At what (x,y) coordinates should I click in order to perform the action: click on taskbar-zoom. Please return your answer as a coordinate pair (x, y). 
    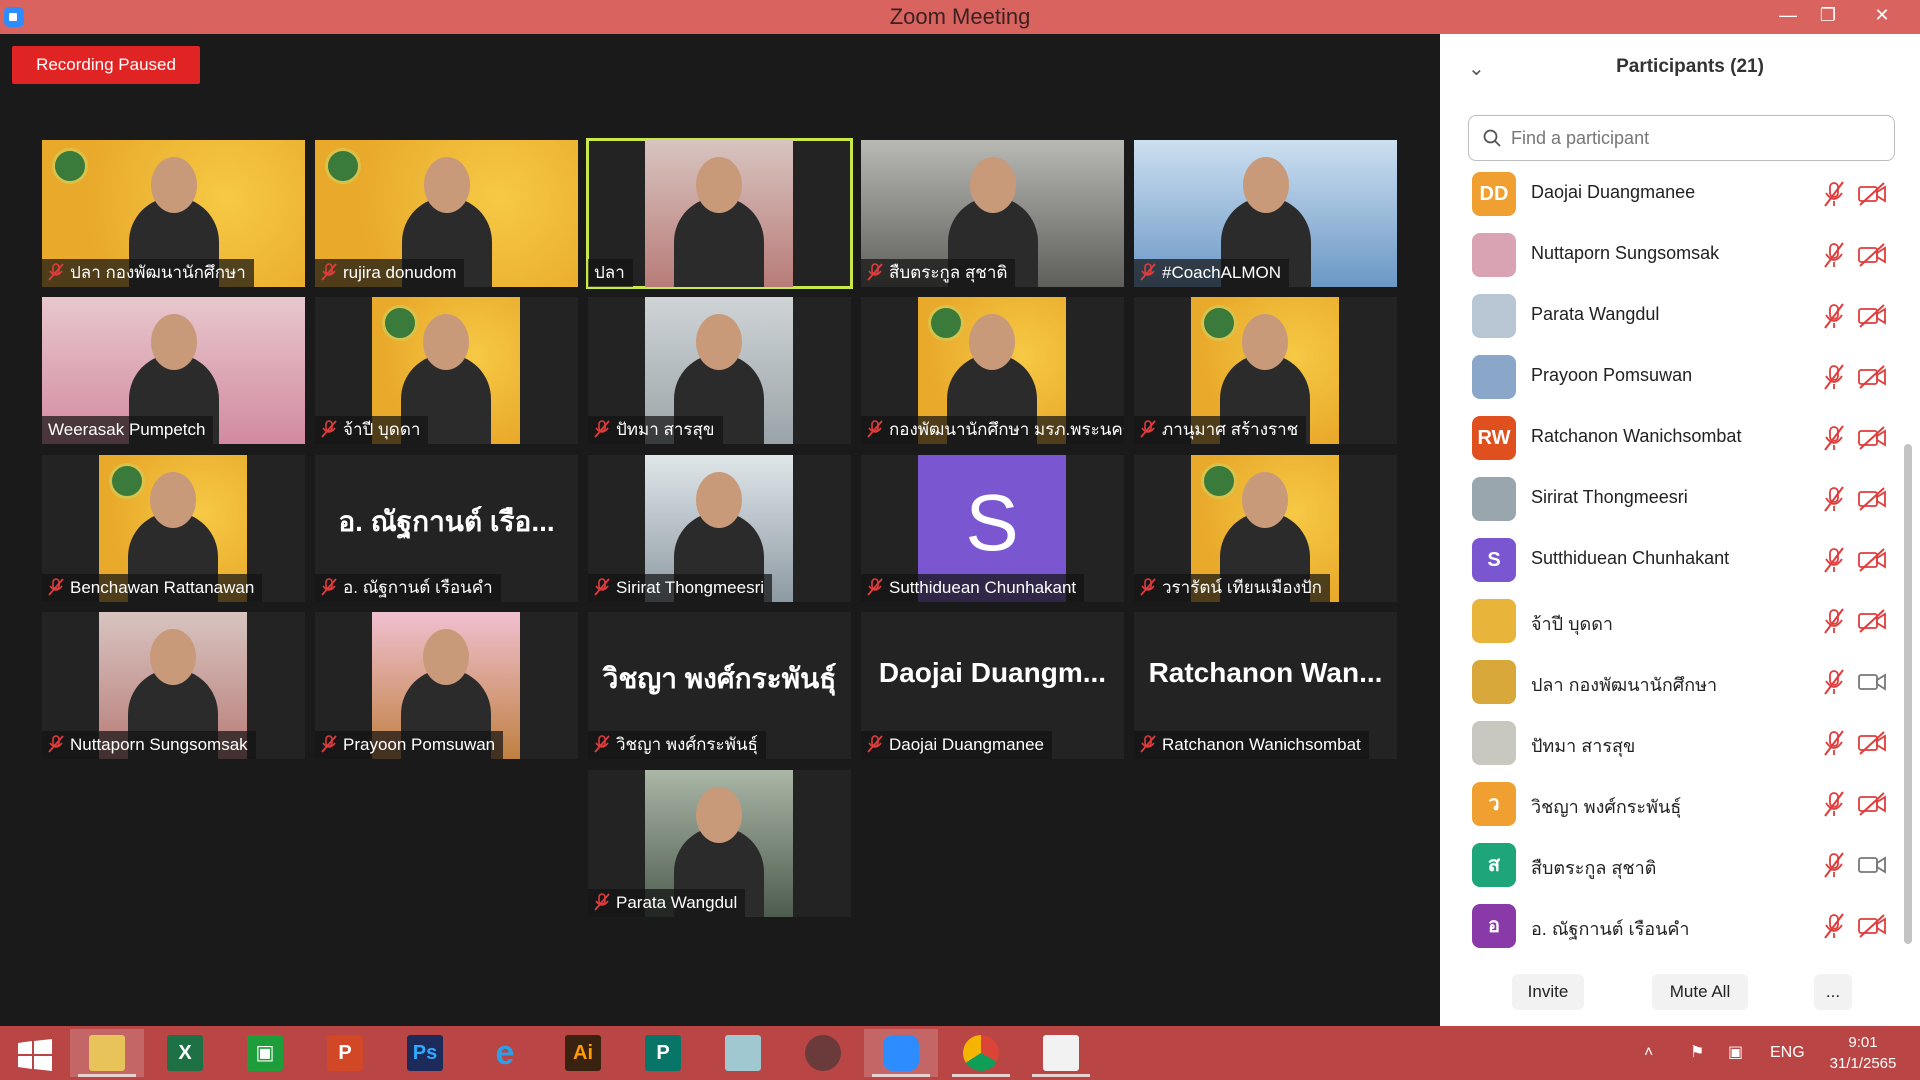
    Looking at the image, I should click on (901, 1053).